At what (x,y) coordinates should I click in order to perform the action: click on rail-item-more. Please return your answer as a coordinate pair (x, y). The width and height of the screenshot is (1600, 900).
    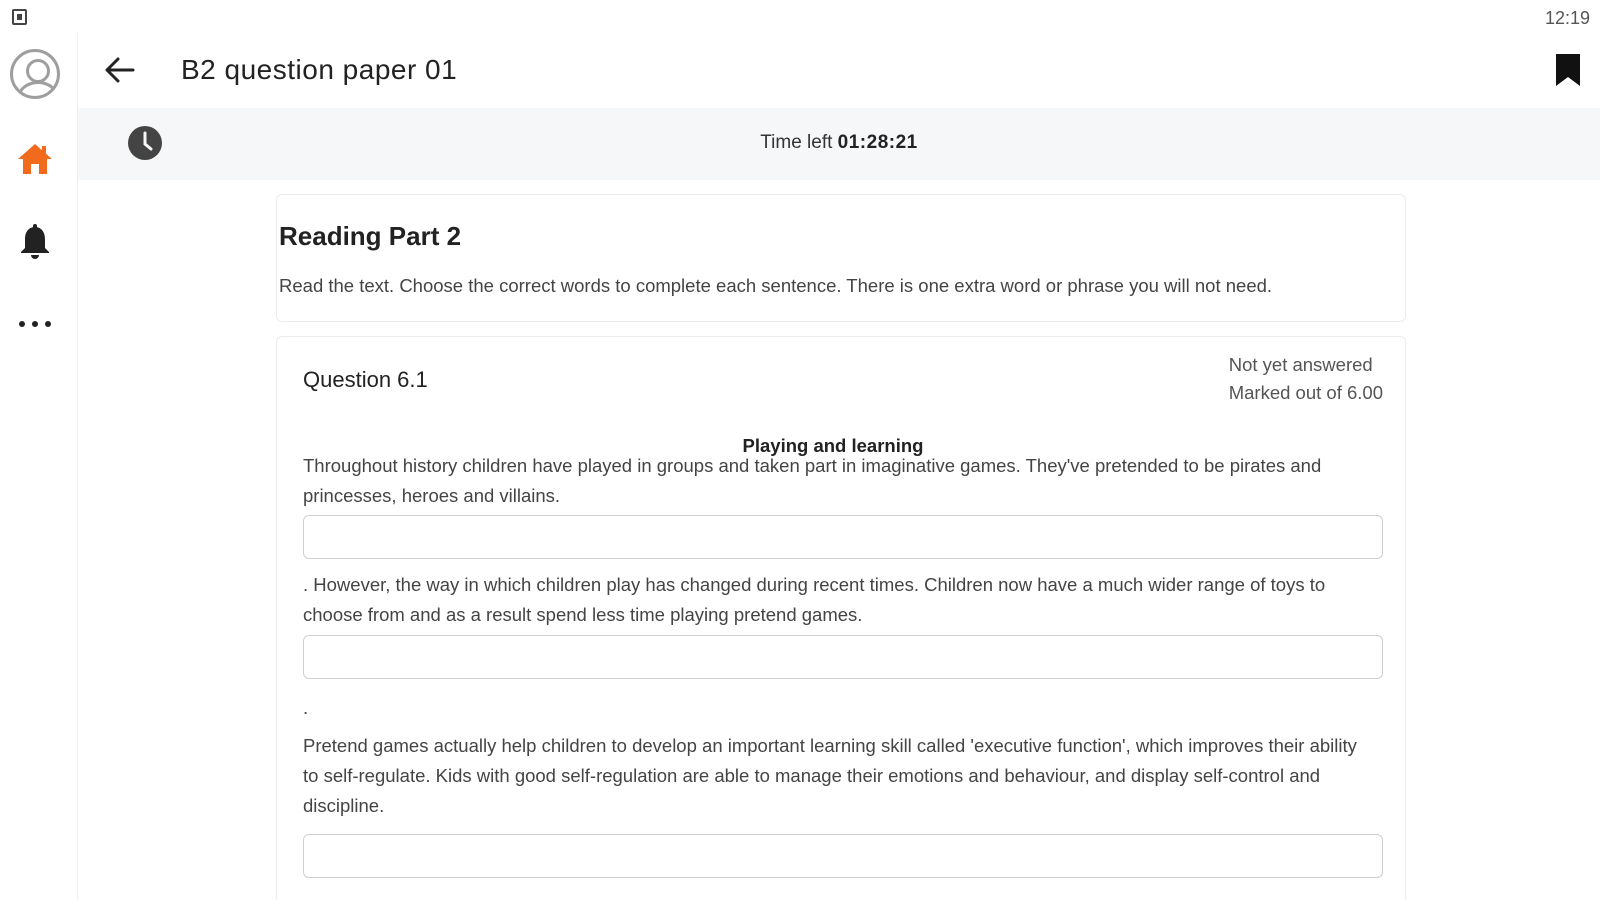
    Looking at the image, I should click on (35, 324).